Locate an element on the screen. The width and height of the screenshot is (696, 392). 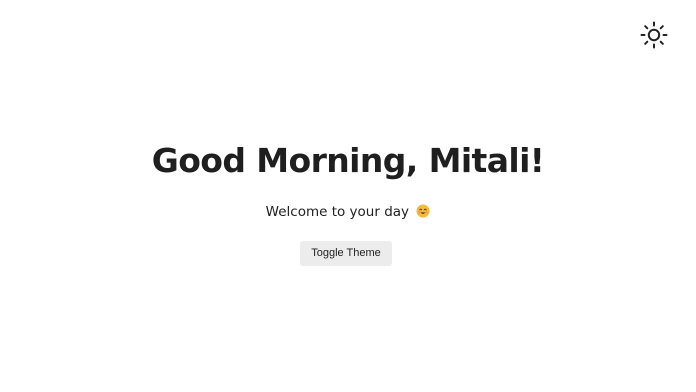
smiling-face-emoji-icon is located at coordinates (423, 211).